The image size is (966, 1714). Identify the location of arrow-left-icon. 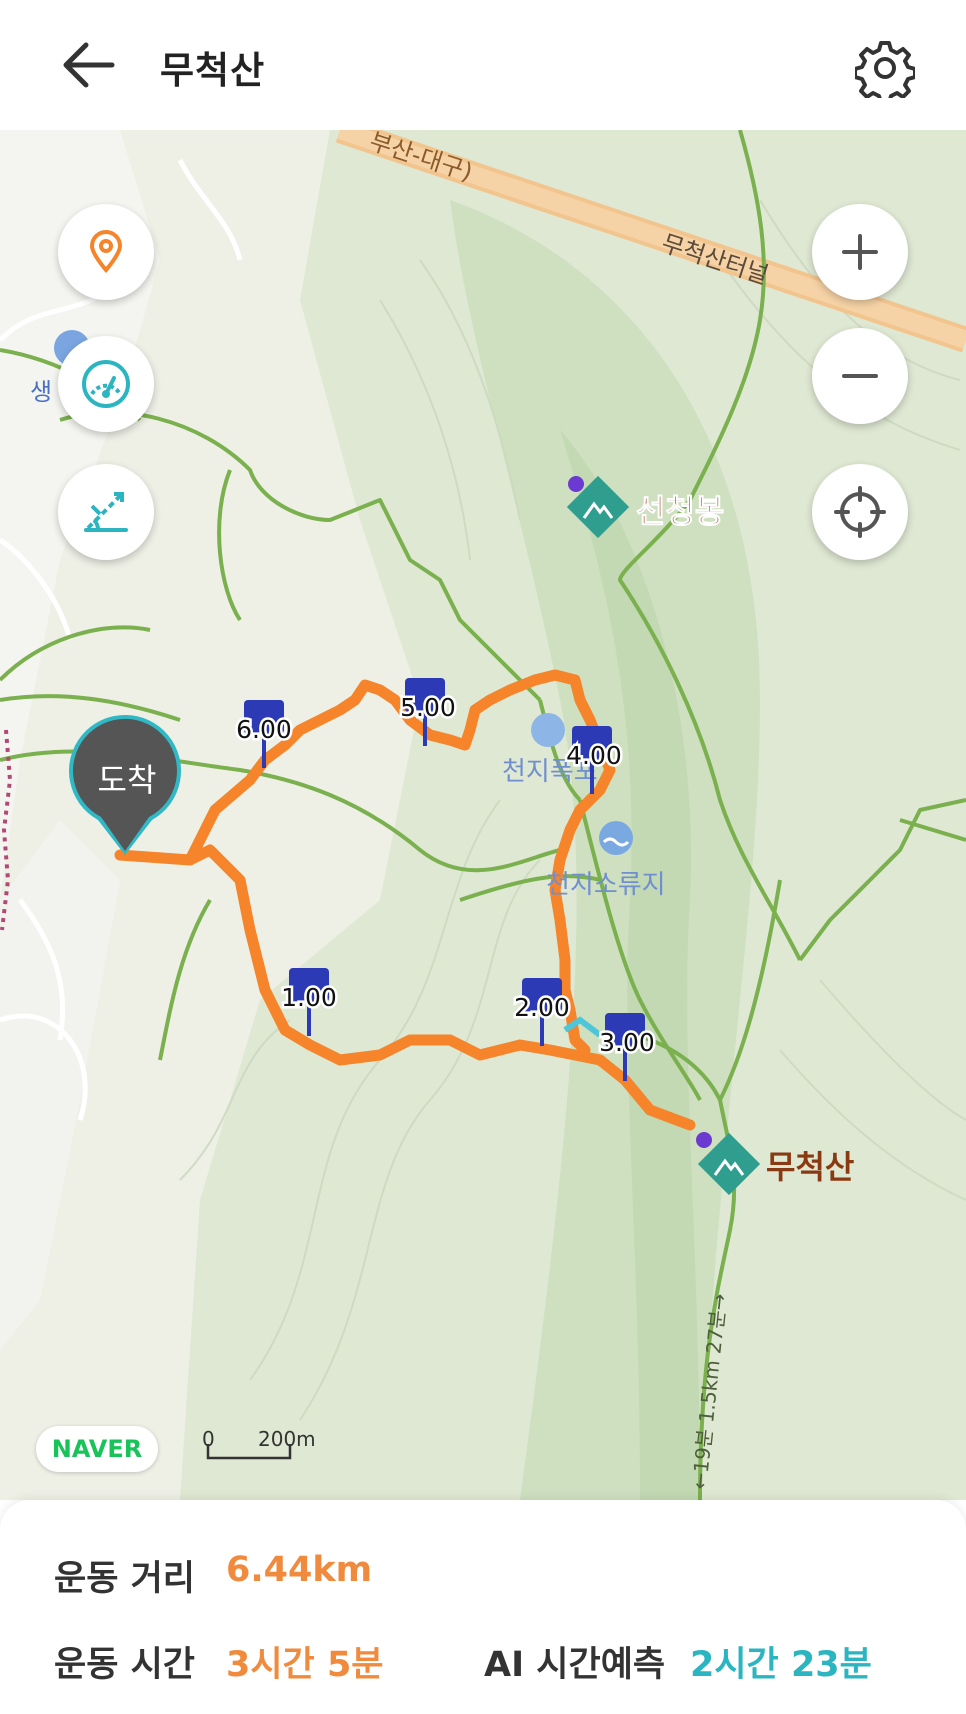
(89, 65).